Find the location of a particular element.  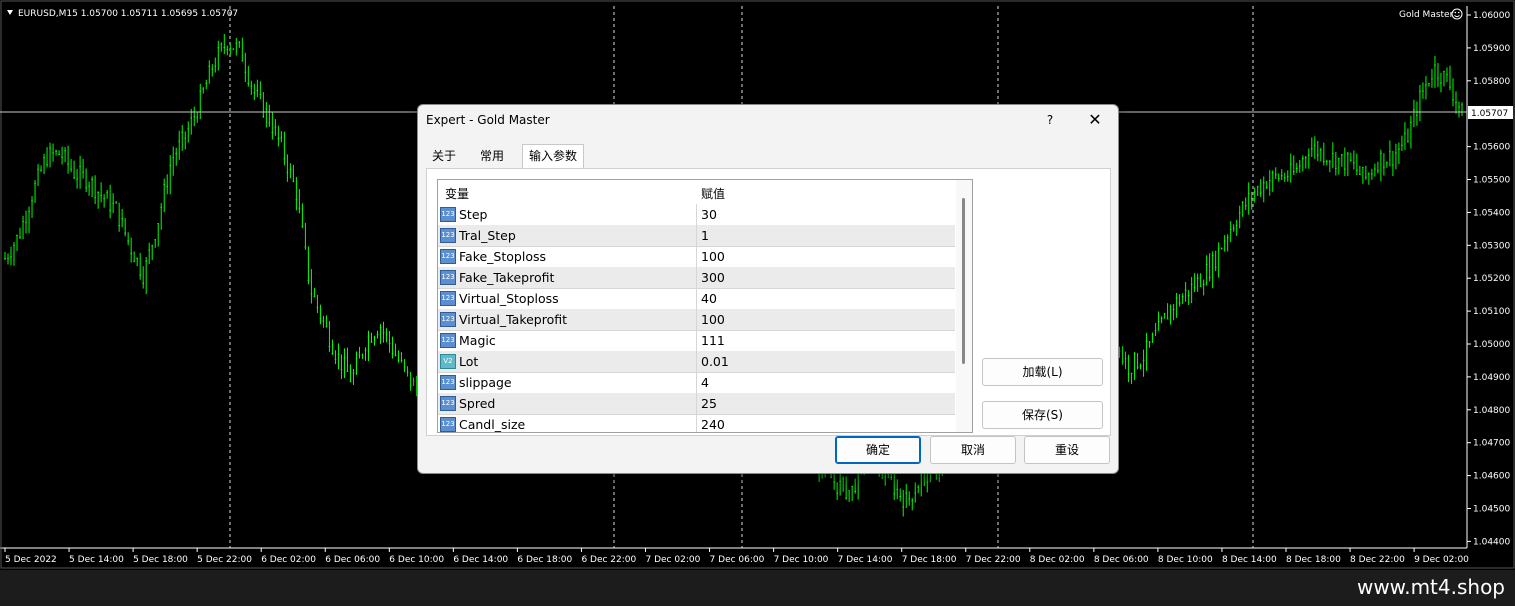

help-button: ? is located at coordinates (1050, 120).